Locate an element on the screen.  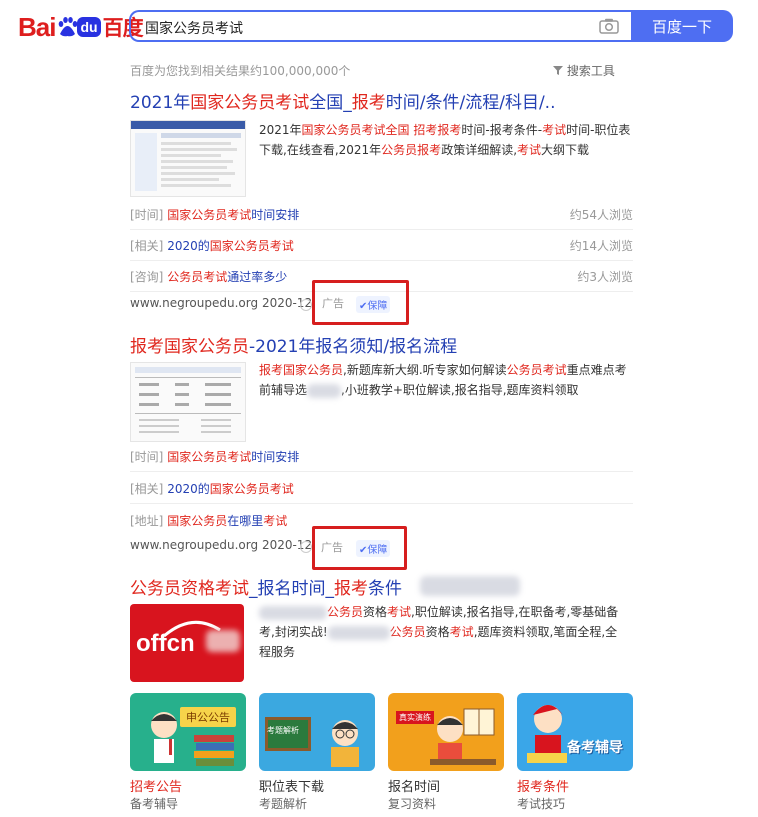
card-application-conditions: 备考辅导 报考条件 考试技巧 is located at coordinates (575, 752).